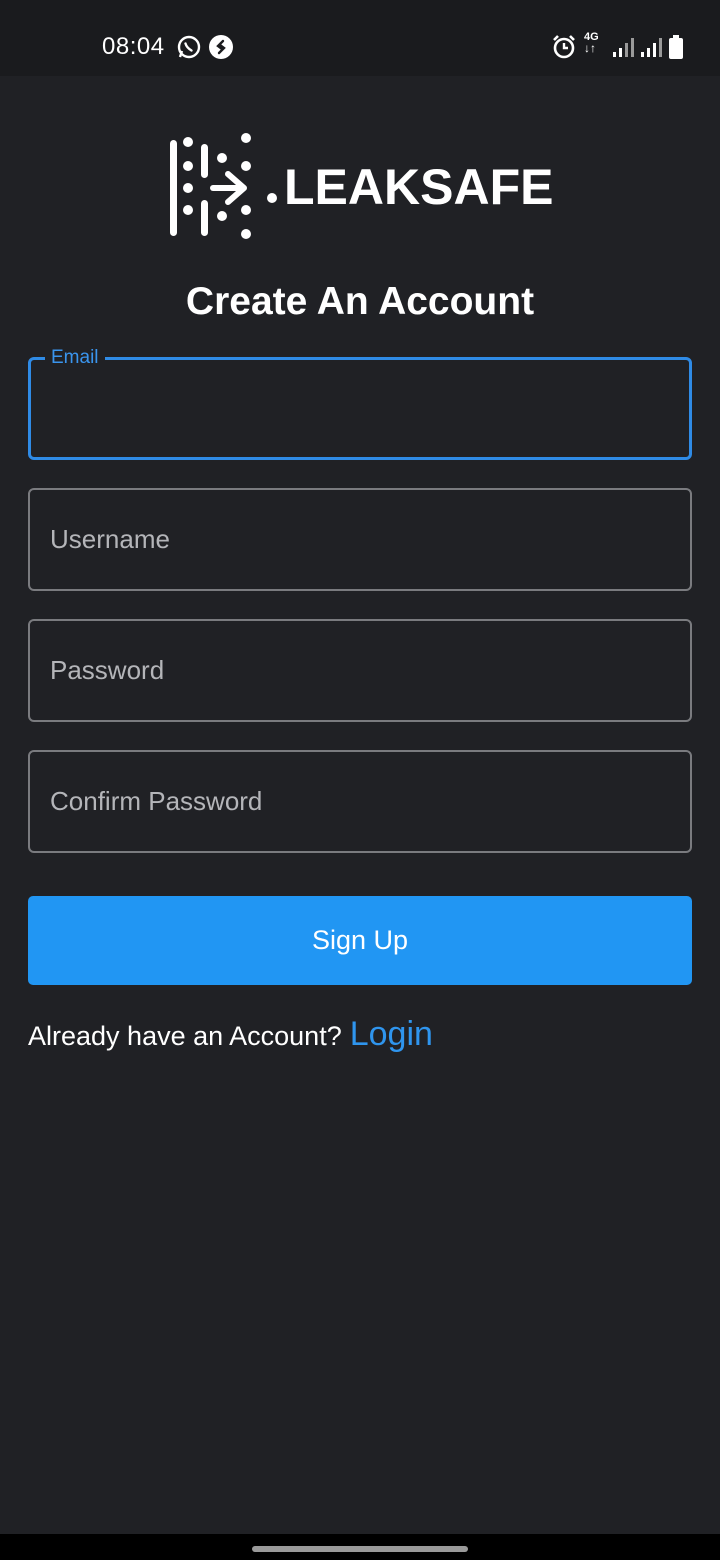 Image resolution: width=720 pixels, height=1560 pixels. I want to click on navigation-bar, so click(360, 1547).